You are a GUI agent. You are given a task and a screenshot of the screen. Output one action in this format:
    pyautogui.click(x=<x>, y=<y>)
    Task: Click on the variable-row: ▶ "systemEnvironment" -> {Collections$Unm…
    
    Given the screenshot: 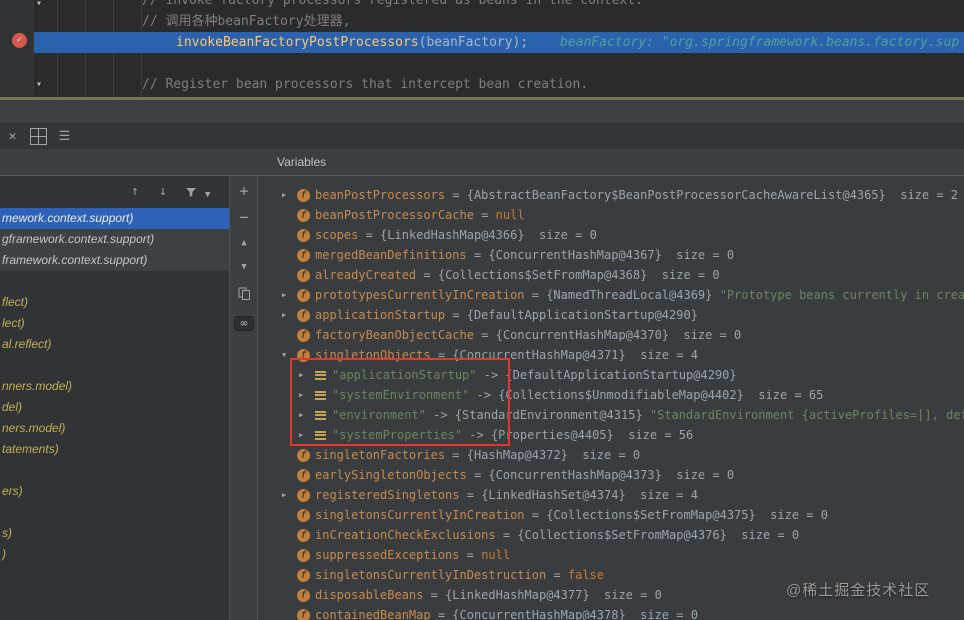 What is the action you would take?
    pyautogui.click(x=611, y=395)
    